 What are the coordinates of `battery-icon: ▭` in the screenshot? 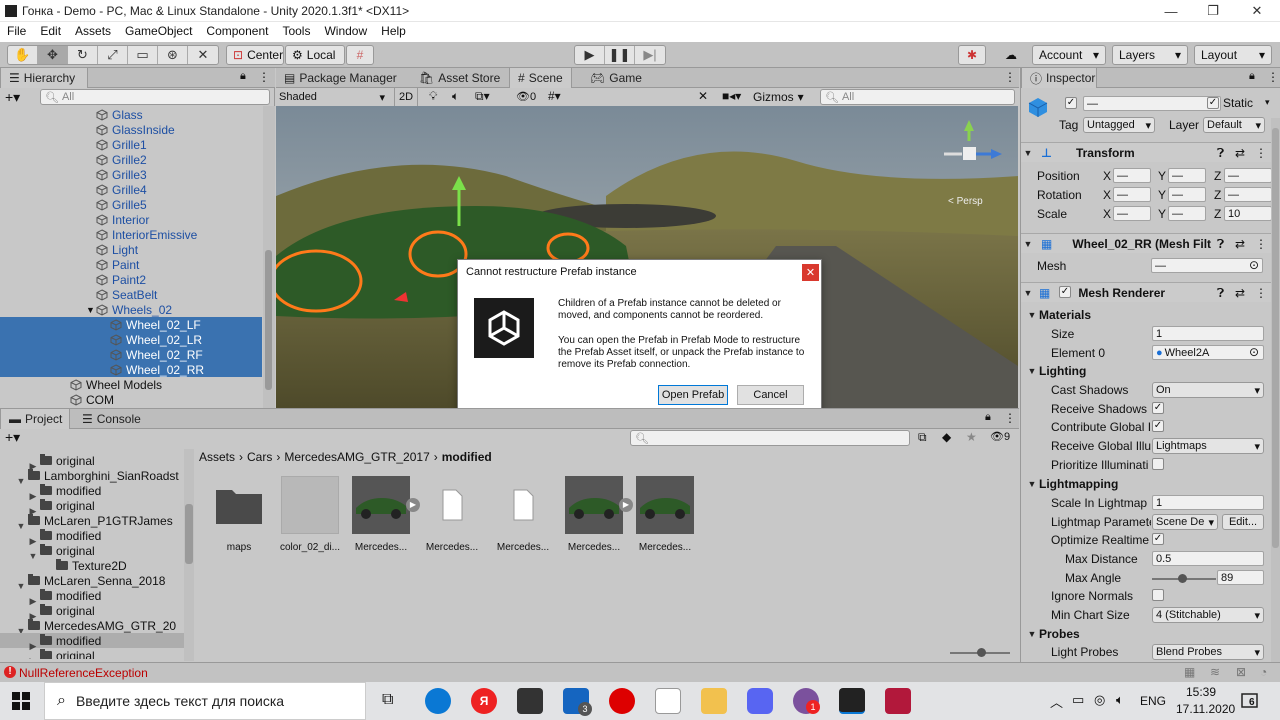 It's located at (1078, 700).